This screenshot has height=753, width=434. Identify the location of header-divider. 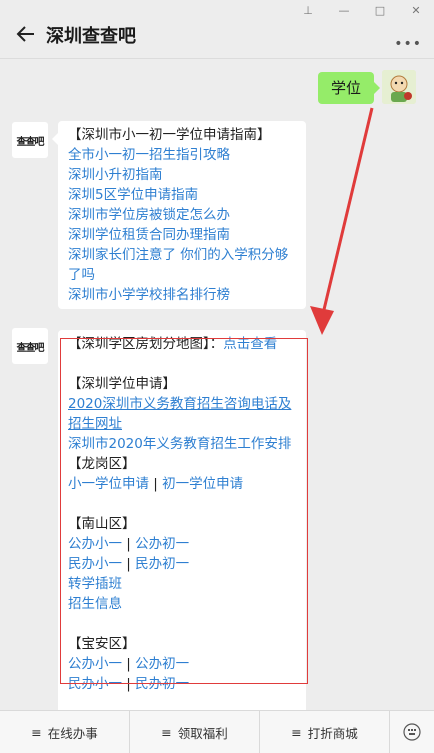
(217, 58).